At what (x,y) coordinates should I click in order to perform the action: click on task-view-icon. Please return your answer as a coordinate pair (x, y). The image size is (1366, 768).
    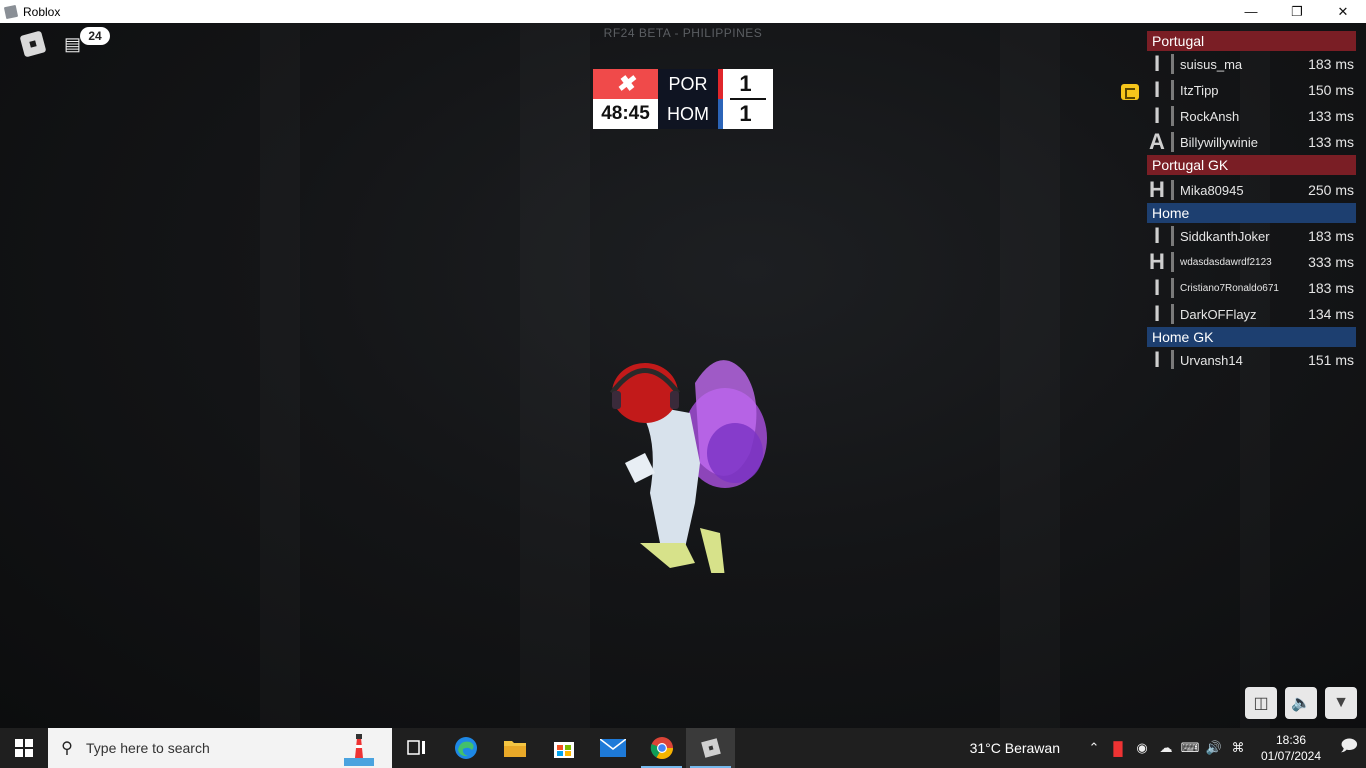
    Looking at the image, I should click on (415, 747).